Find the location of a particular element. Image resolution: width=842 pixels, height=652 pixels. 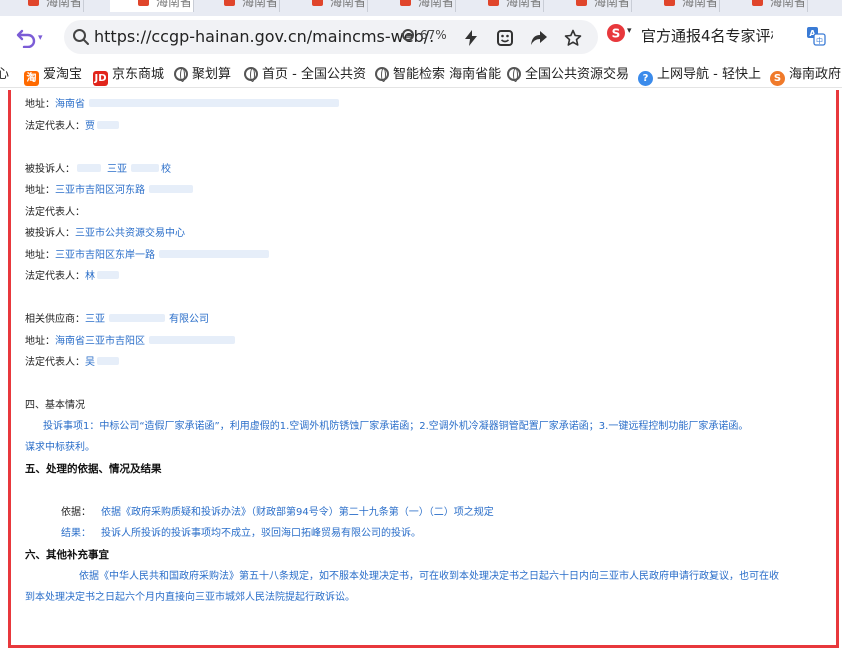

navigation-360-icon: ? is located at coordinates (645, 78).